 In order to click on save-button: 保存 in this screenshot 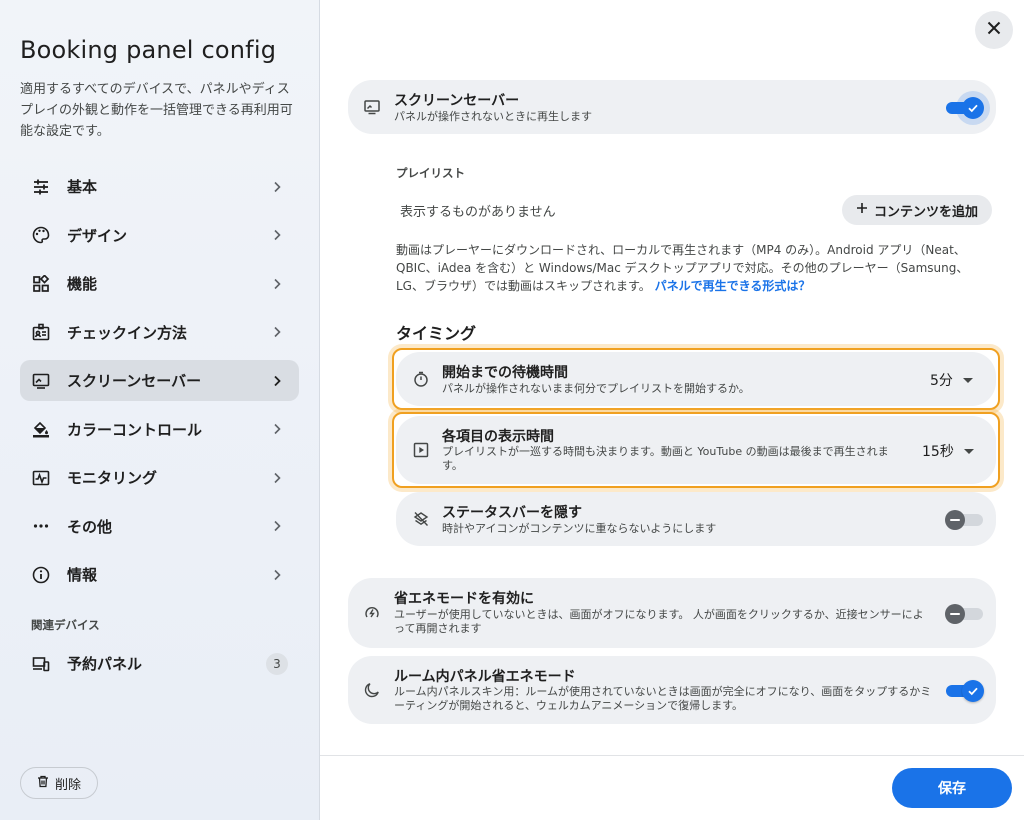, I will do `click(952, 788)`.